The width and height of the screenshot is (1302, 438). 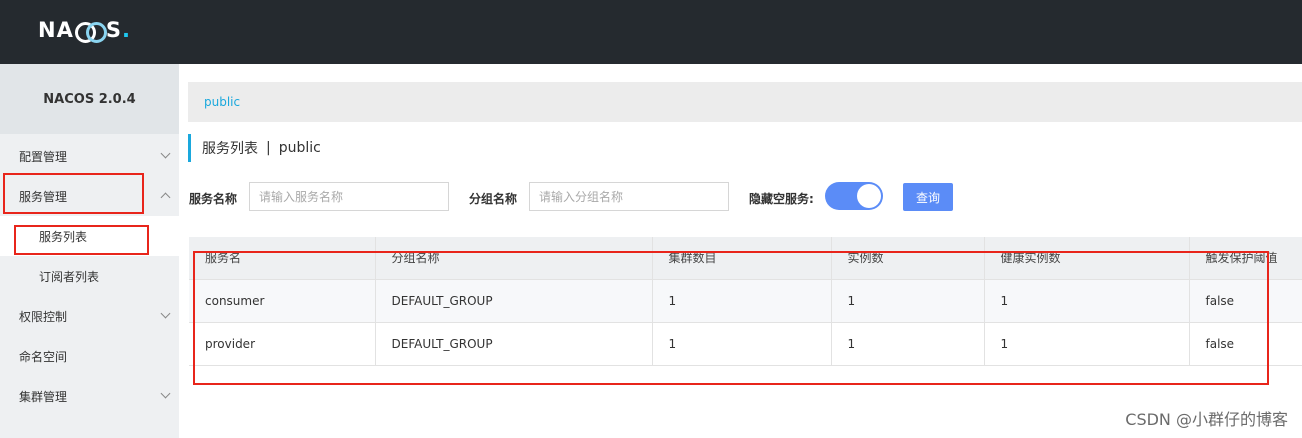 I want to click on page-title-text: 服务列表, so click(x=230, y=149).